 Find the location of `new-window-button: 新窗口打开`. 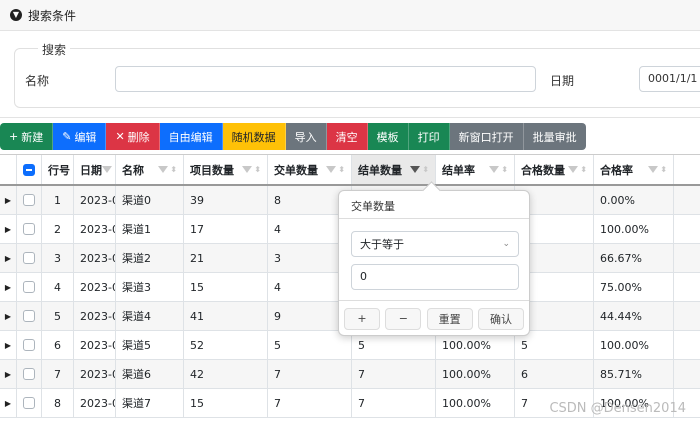

new-window-button: 新窗口打开 is located at coordinates (486, 136).